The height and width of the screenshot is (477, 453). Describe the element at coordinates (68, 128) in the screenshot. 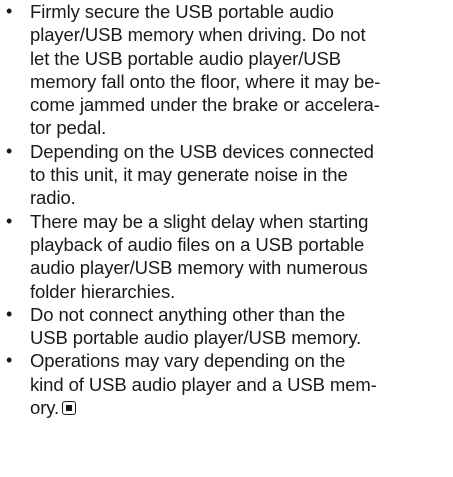

I see `text-line: tor pedal.` at that location.